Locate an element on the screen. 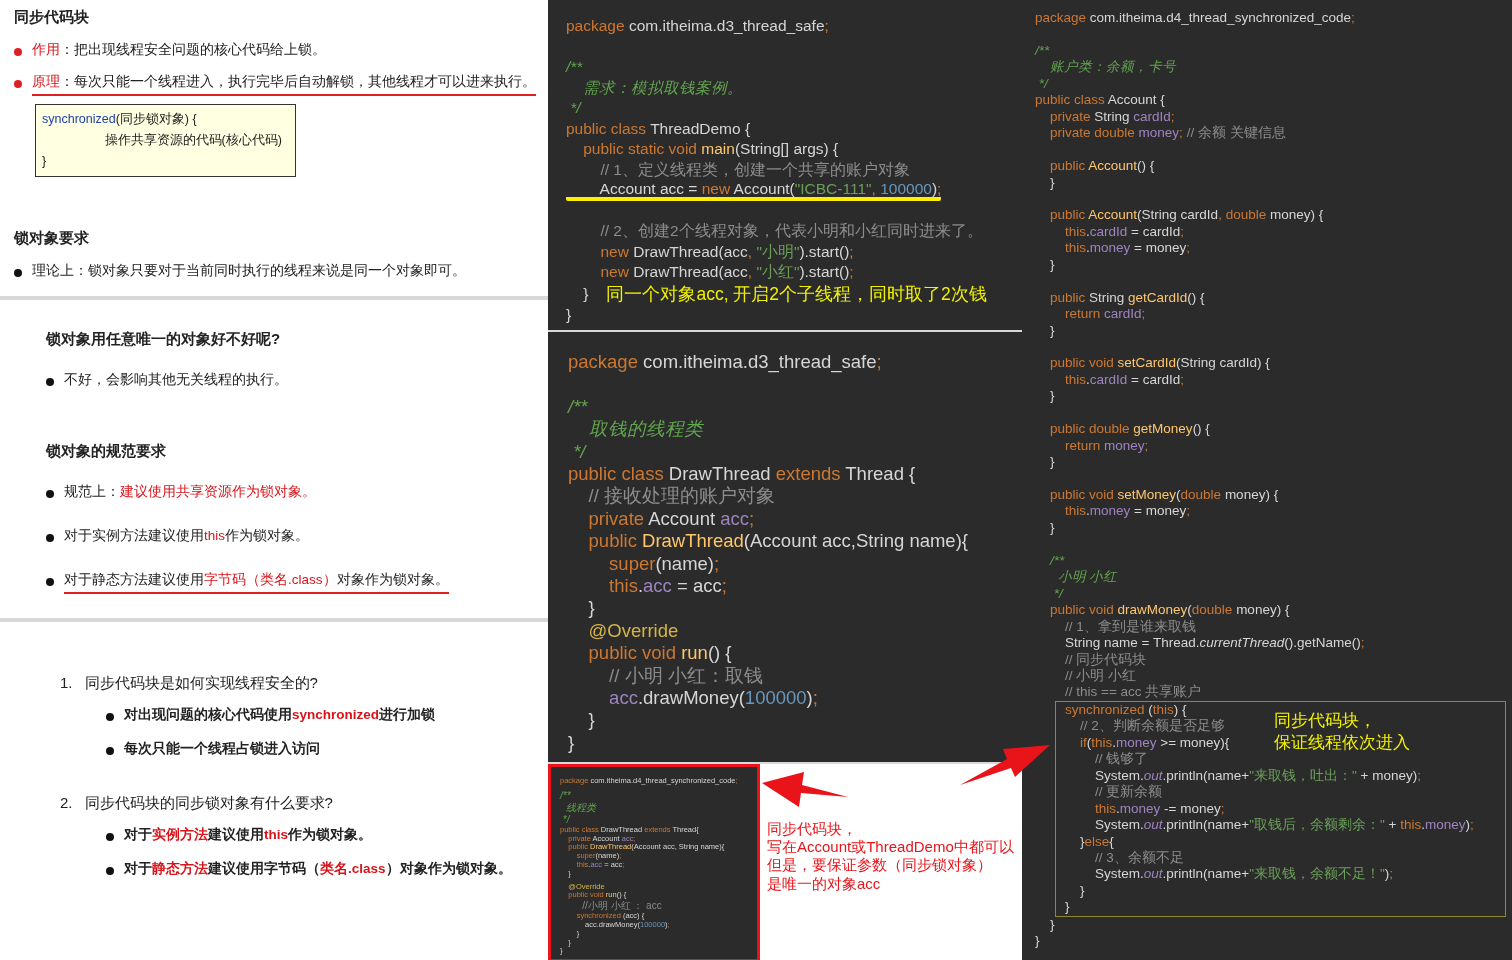 Image resolution: width=1512 pixels, height=960 pixels. code-line: this.money -= money; is located at coordinates (1159, 809).